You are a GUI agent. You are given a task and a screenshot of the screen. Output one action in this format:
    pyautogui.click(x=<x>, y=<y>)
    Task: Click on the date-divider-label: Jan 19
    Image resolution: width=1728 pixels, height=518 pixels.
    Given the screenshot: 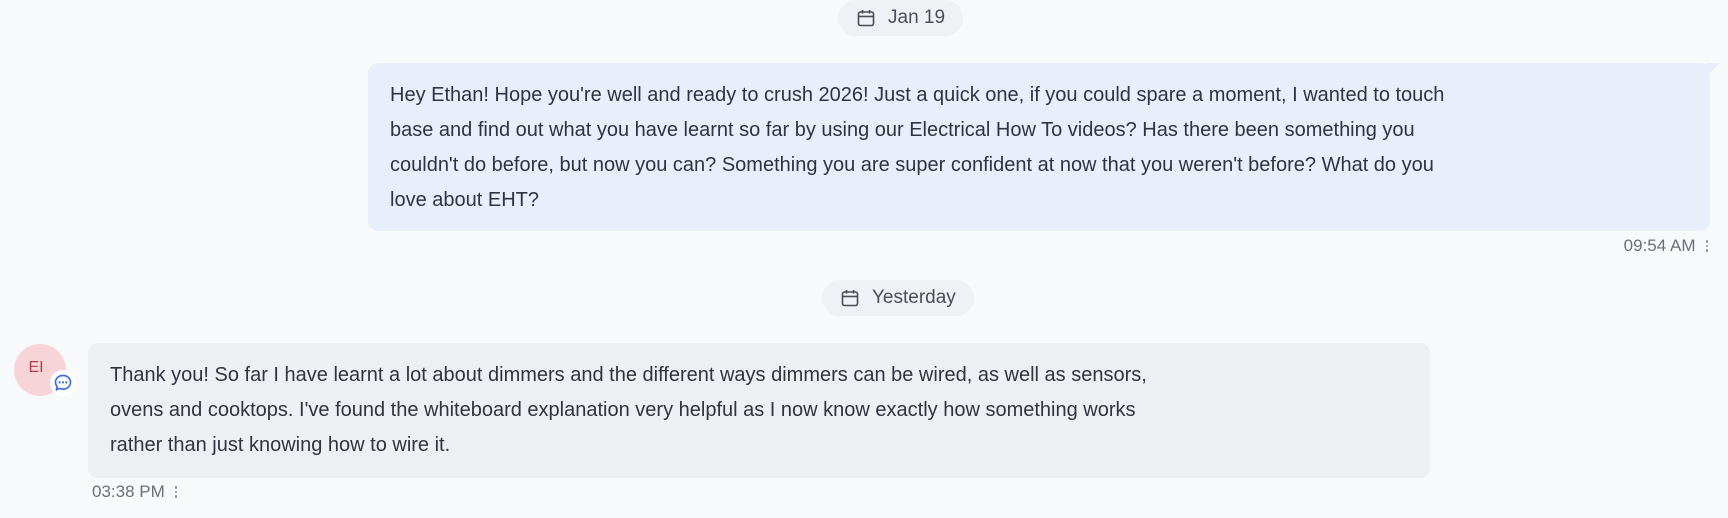 What is the action you would take?
    pyautogui.click(x=917, y=17)
    